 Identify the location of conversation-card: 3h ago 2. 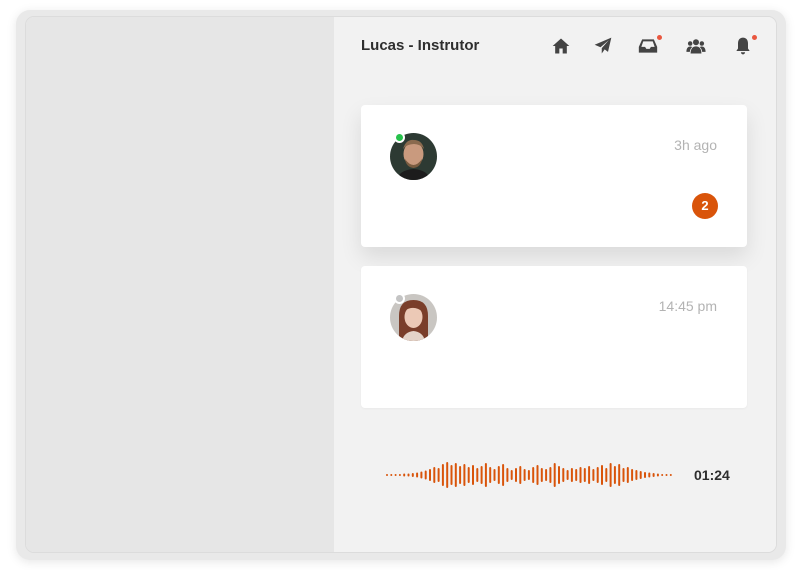
(554, 176).